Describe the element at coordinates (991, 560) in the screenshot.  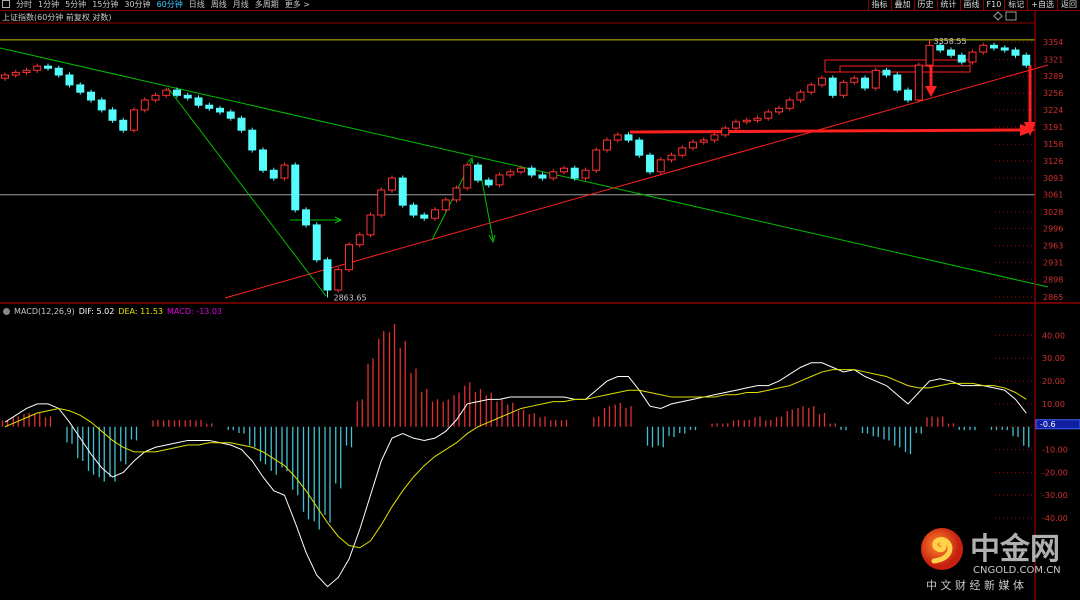
I see `logo-swirl-icon: 中金网 CNGOLD.COM.CN 中 文 财 经 新 媒 体` at that location.